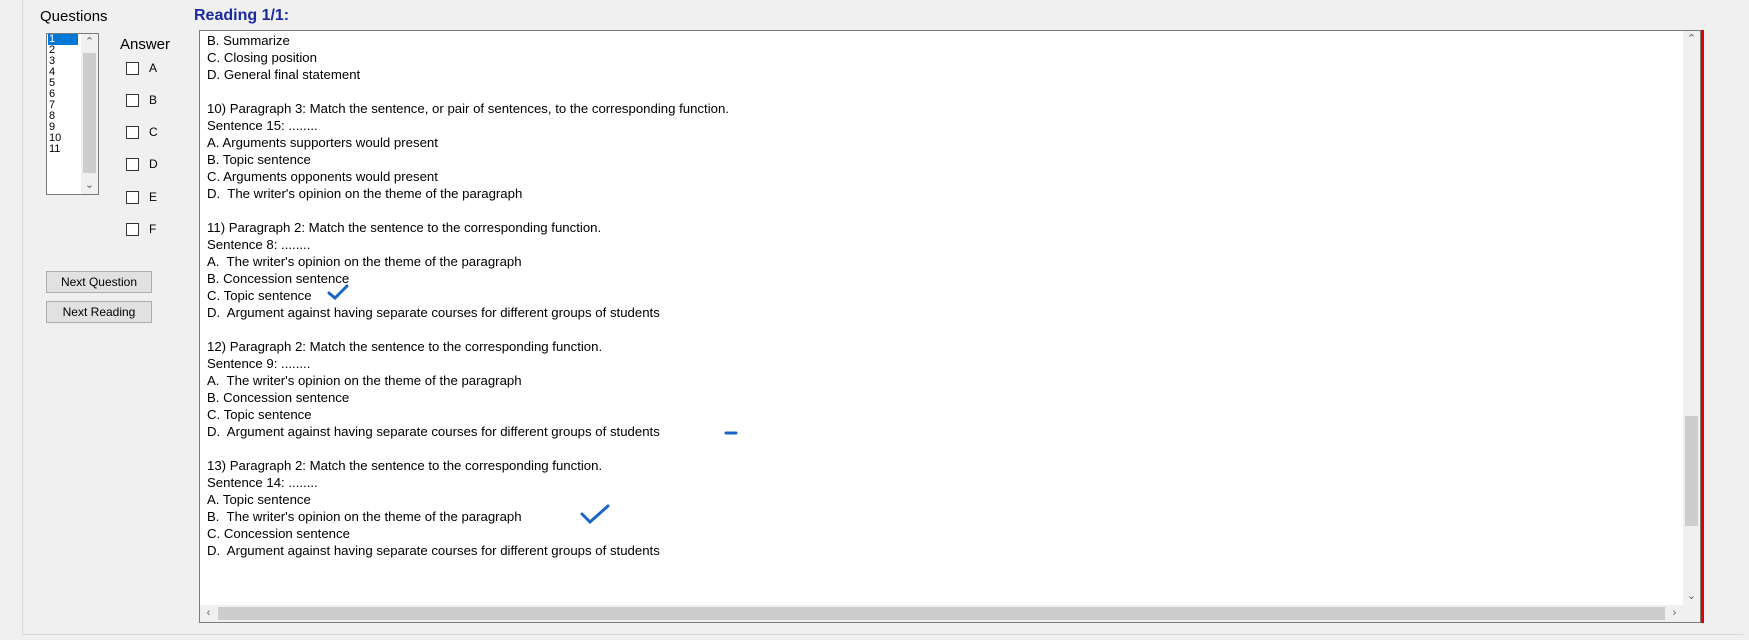 This screenshot has width=1749, height=640. I want to click on next-reading-button: Next Reading, so click(99, 312).